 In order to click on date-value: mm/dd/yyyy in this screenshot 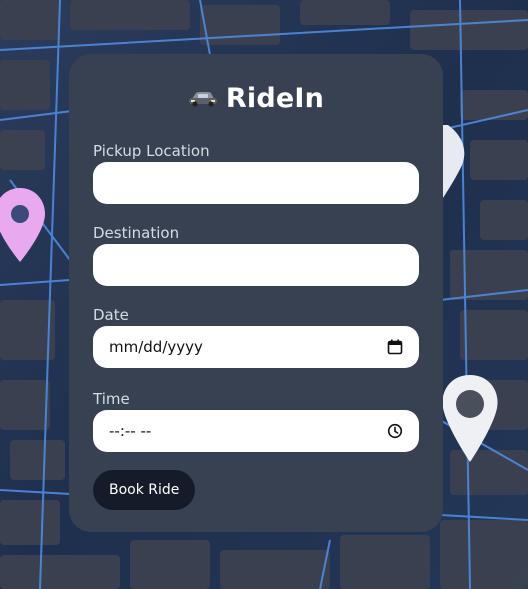, I will do `click(156, 347)`.